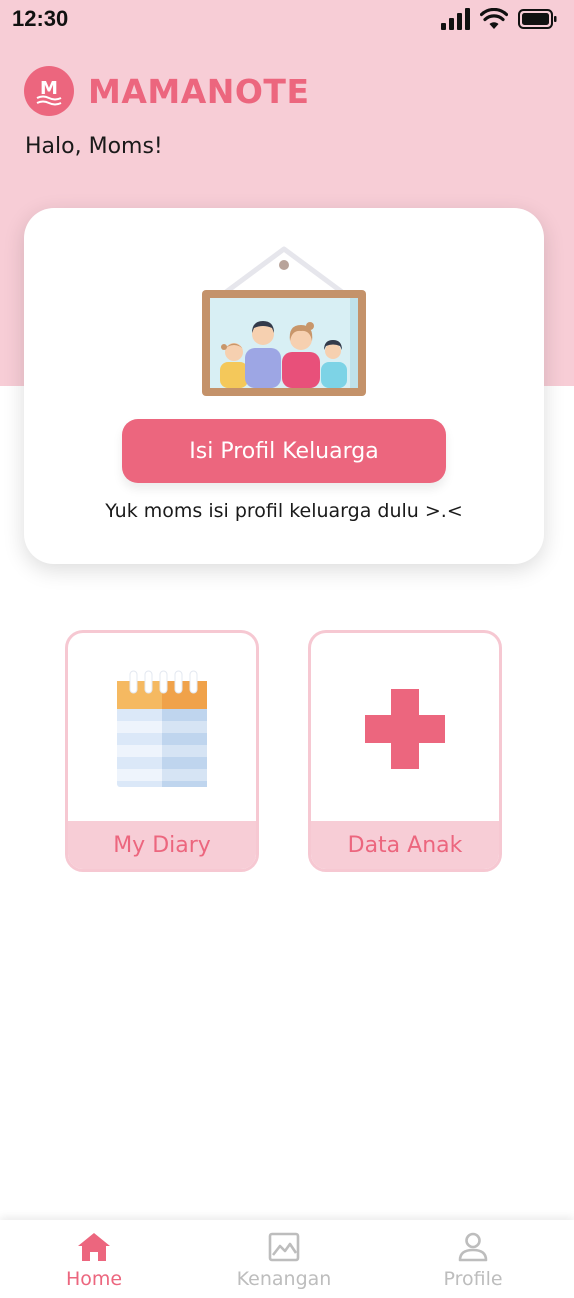 This screenshot has height=1298, width=574. I want to click on logo-icon: M, so click(49, 91).